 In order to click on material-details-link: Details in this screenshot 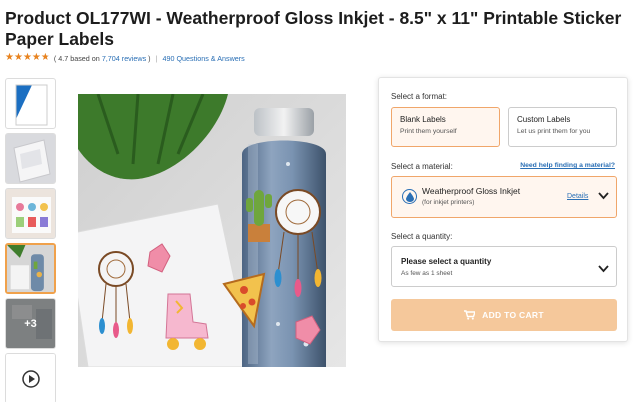, I will do `click(577, 196)`.